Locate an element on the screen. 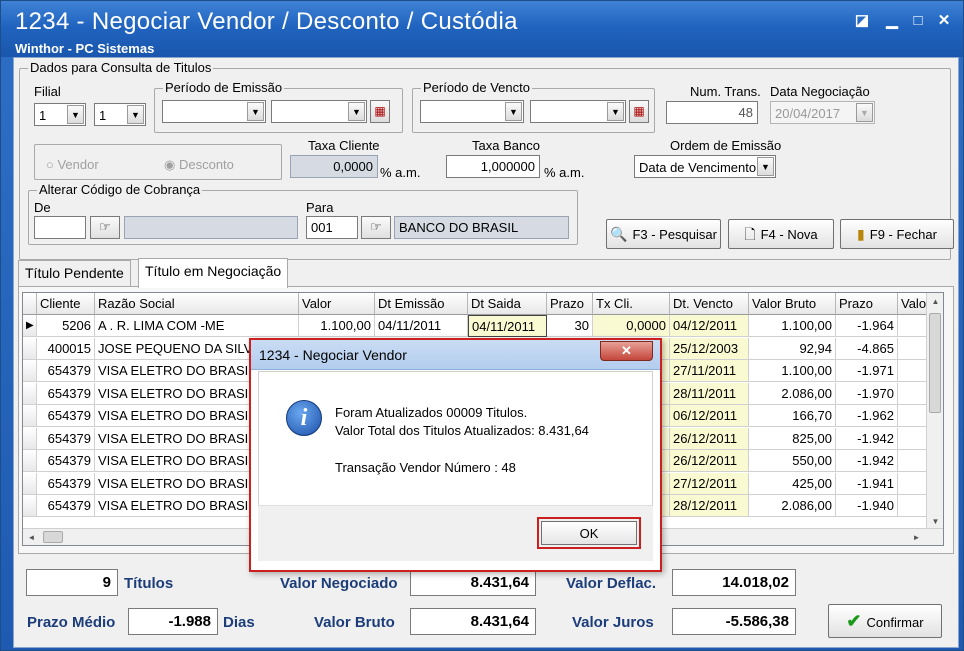 This screenshot has height=651, width=964. confirmar-label: Confirmar is located at coordinates (895, 622).